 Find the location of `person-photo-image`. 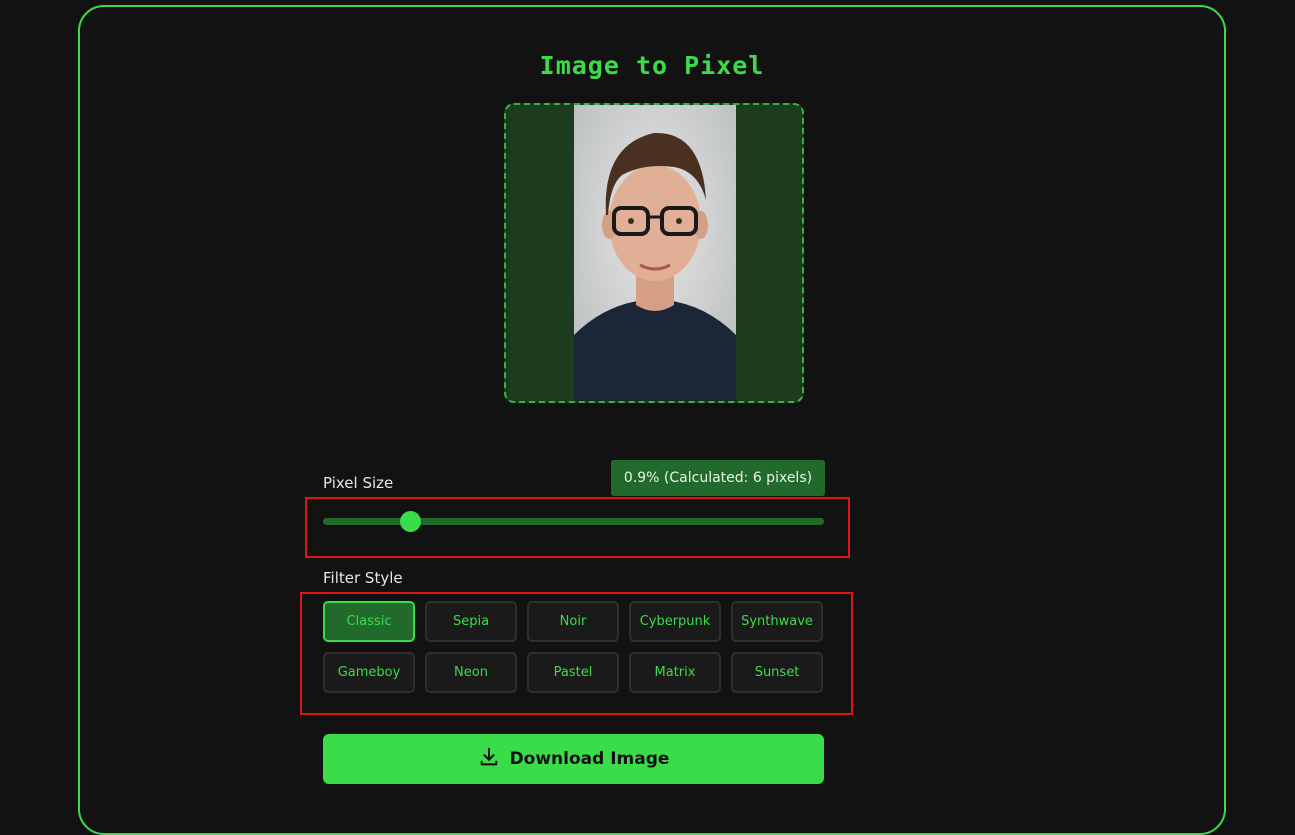

person-photo-image is located at coordinates (655, 253).